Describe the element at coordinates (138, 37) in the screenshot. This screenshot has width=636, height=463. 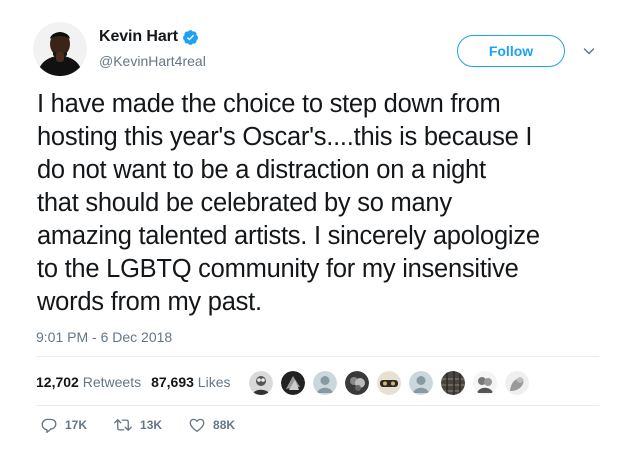
I see `display-name: Kevin Hart` at that location.